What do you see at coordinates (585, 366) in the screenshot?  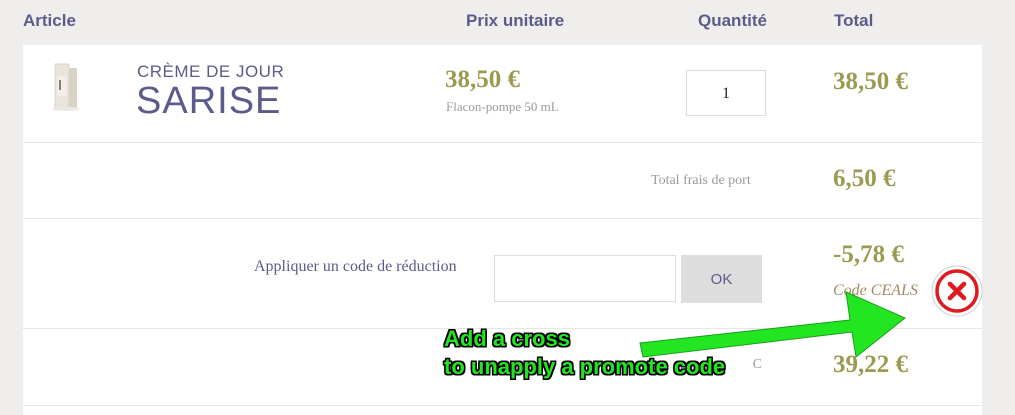 I see `annotation-line2: to unapply a promote code` at bounding box center [585, 366].